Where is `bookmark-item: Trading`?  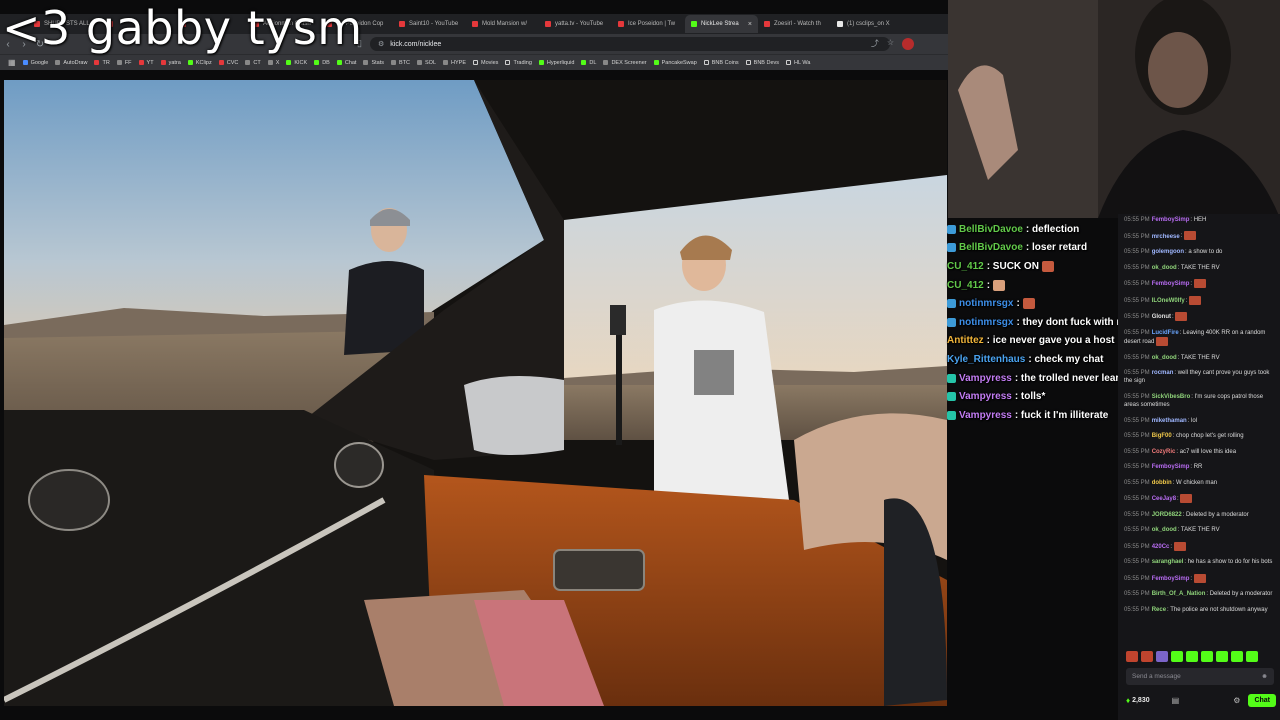 bookmark-item: Trading is located at coordinates (518, 63).